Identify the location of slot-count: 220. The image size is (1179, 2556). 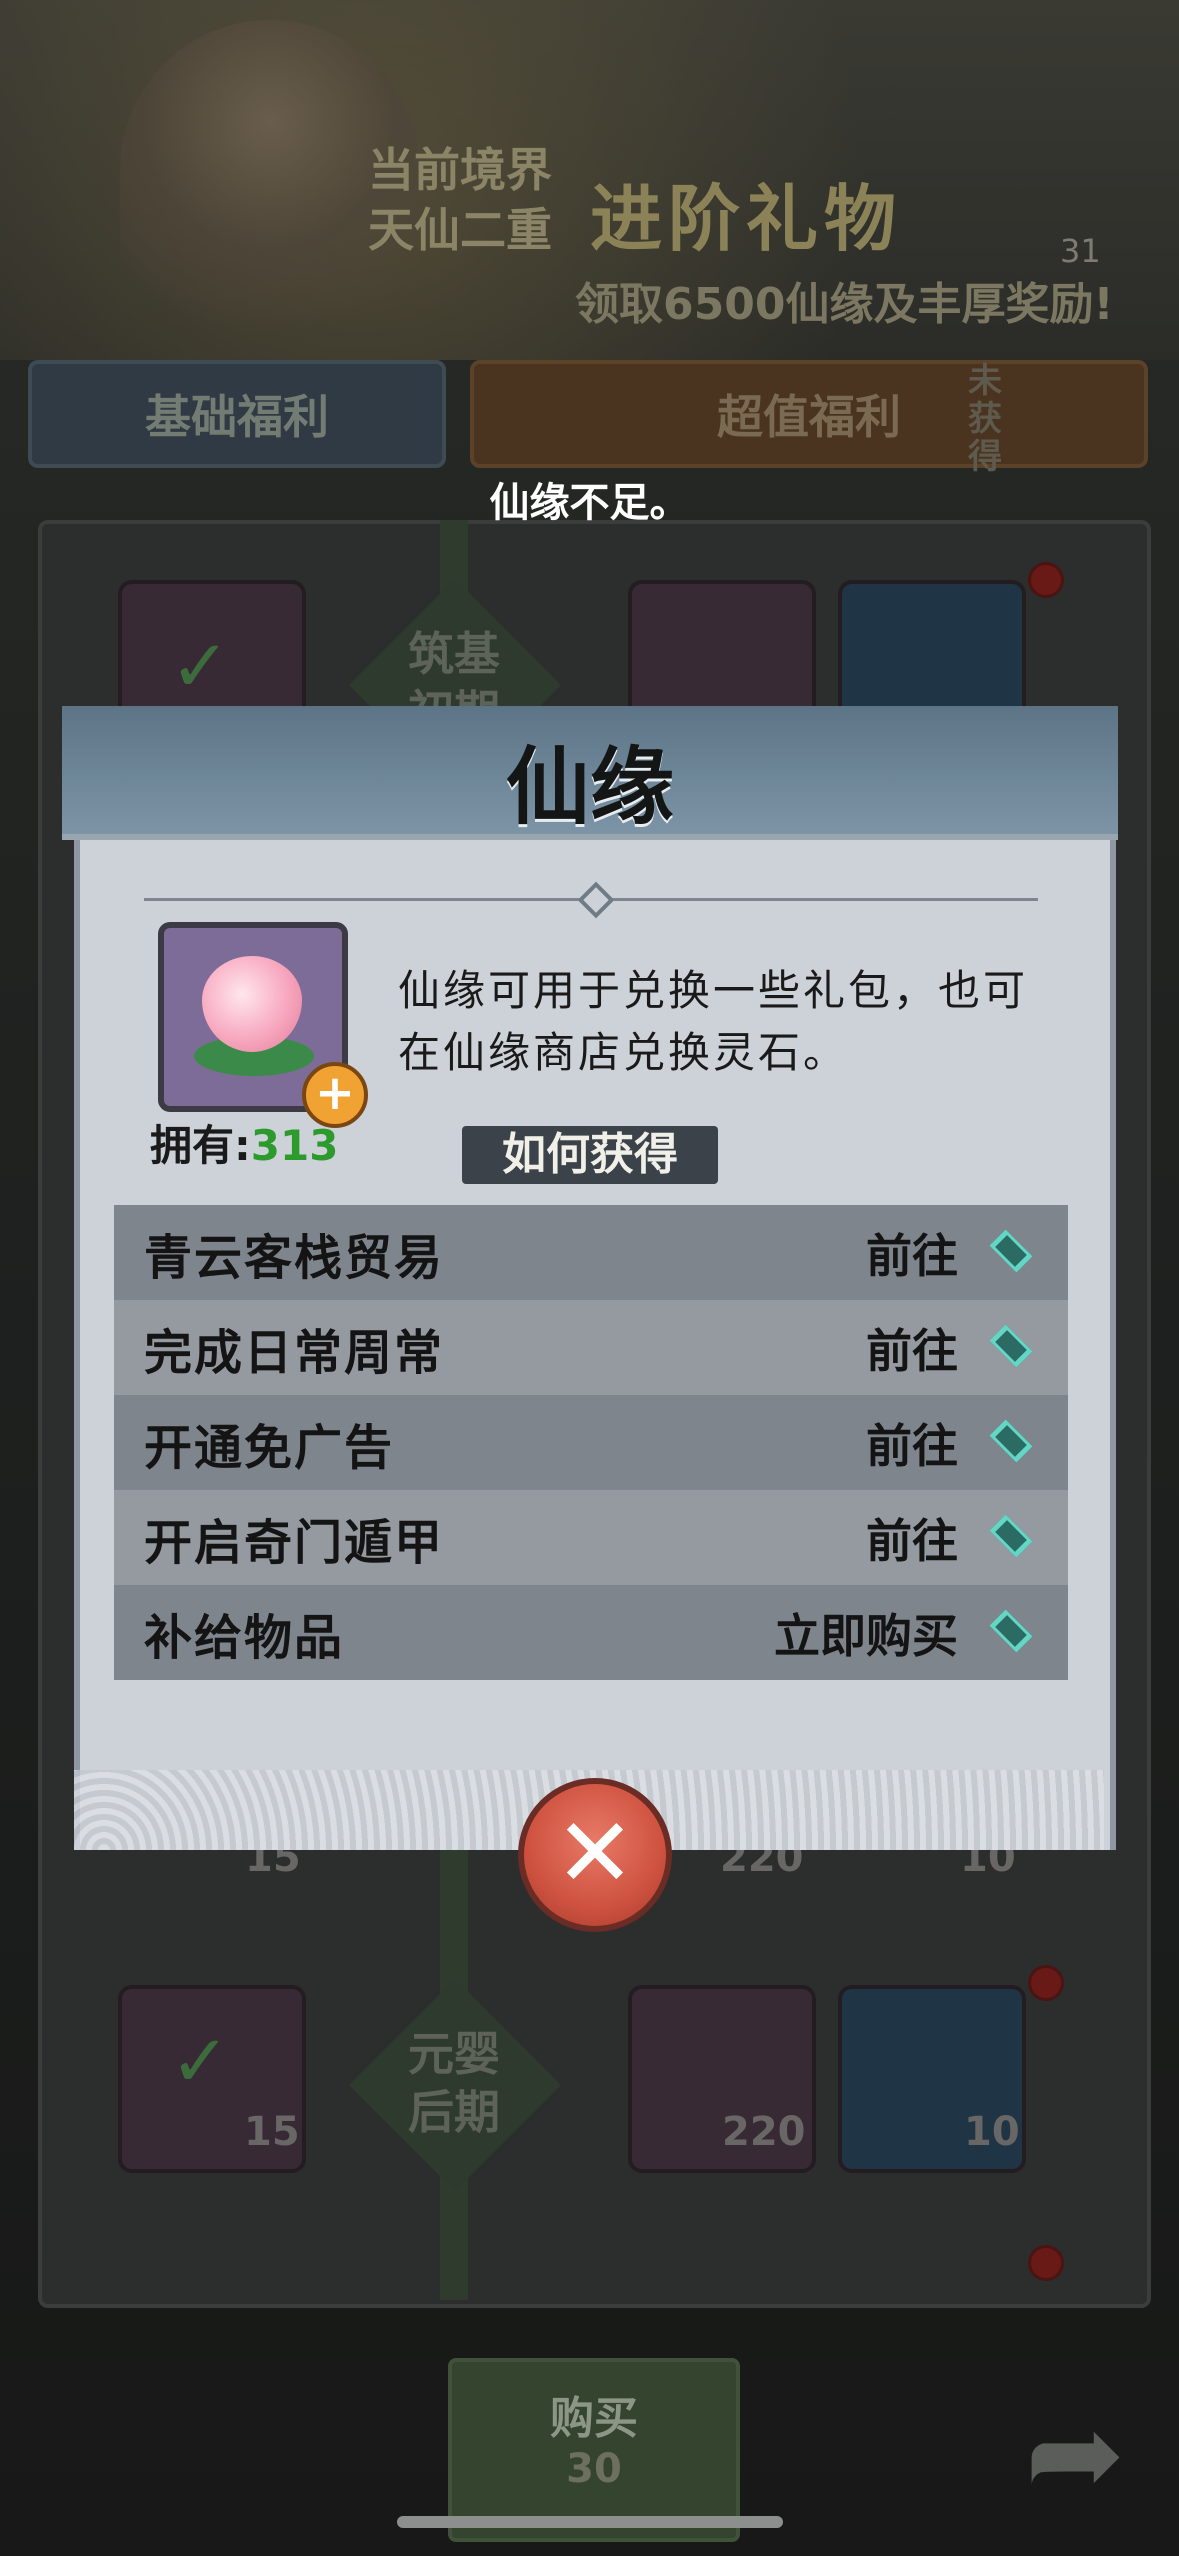
(764, 2132).